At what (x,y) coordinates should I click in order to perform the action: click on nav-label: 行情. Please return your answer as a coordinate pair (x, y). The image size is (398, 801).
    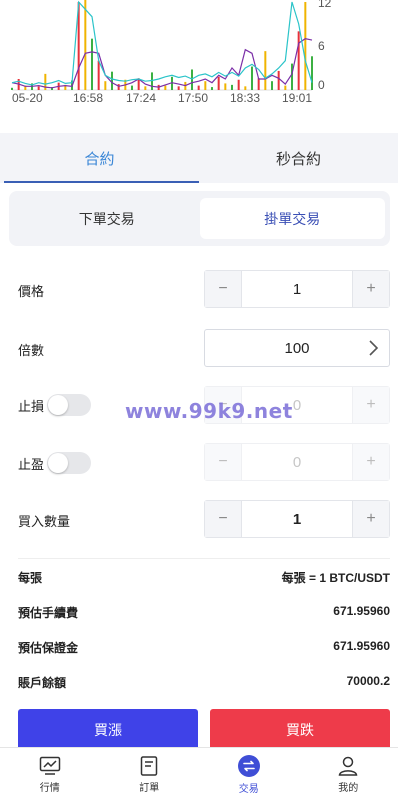
    Looking at the image, I should click on (49, 788).